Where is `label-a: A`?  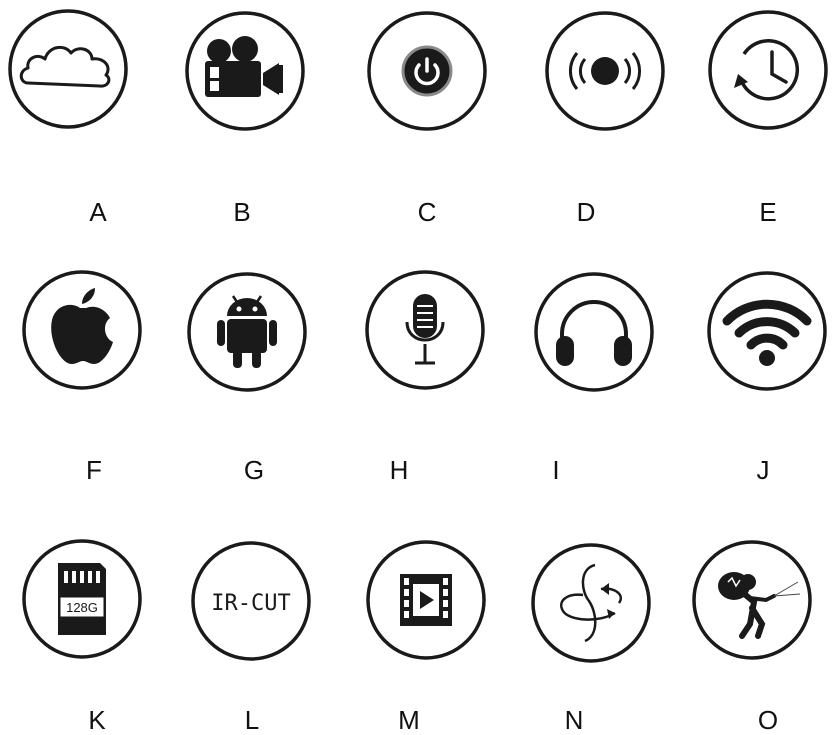
label-a: A is located at coordinates (98, 212).